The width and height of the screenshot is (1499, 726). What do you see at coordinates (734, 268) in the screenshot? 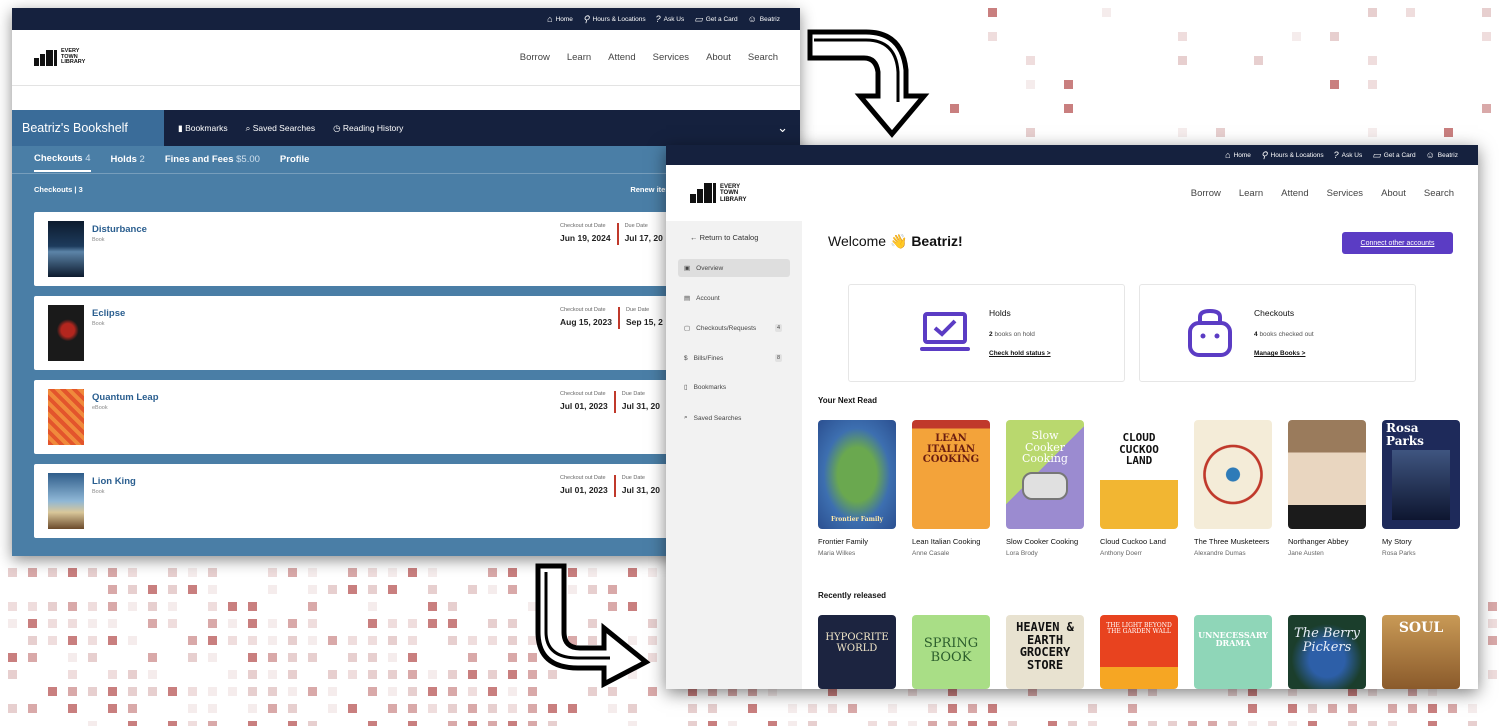
I see `sidebar-item-overview: ▣ Overview` at bounding box center [734, 268].